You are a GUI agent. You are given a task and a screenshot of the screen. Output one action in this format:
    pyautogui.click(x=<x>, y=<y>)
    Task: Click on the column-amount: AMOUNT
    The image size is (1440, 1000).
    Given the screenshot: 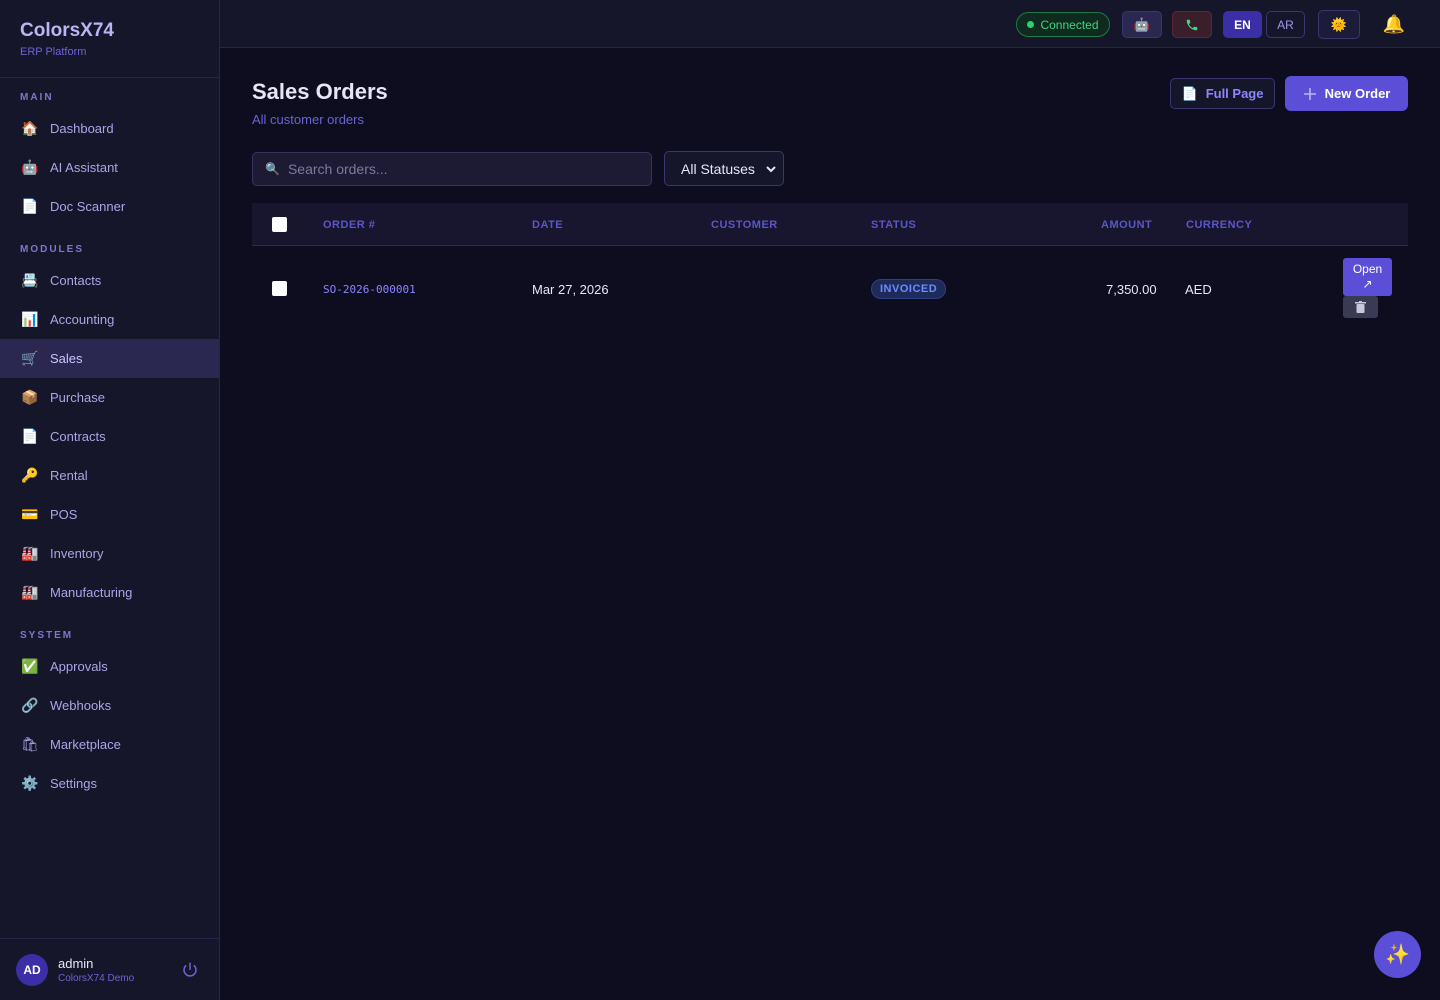 What is the action you would take?
    pyautogui.click(x=1126, y=225)
    